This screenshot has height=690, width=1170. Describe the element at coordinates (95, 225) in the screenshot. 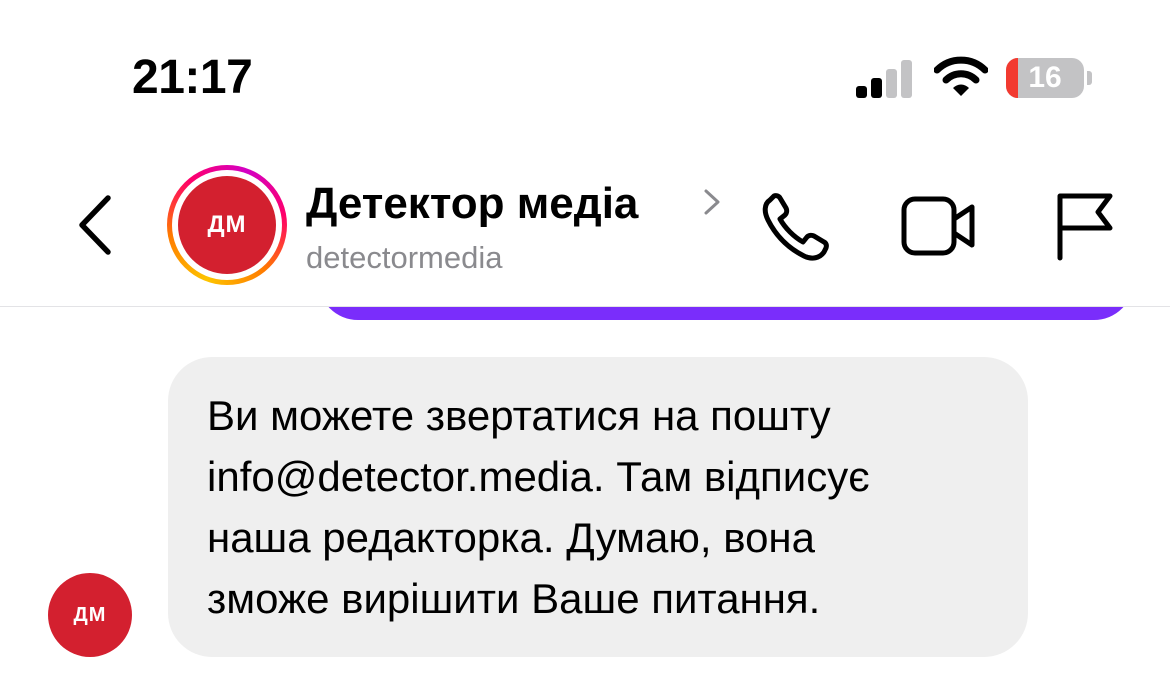

I see `back-chevron-icon` at that location.